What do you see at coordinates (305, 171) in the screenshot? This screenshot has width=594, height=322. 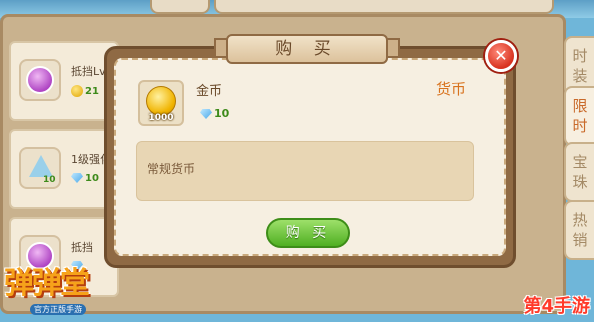 I see `description-box: 常规货币` at bounding box center [305, 171].